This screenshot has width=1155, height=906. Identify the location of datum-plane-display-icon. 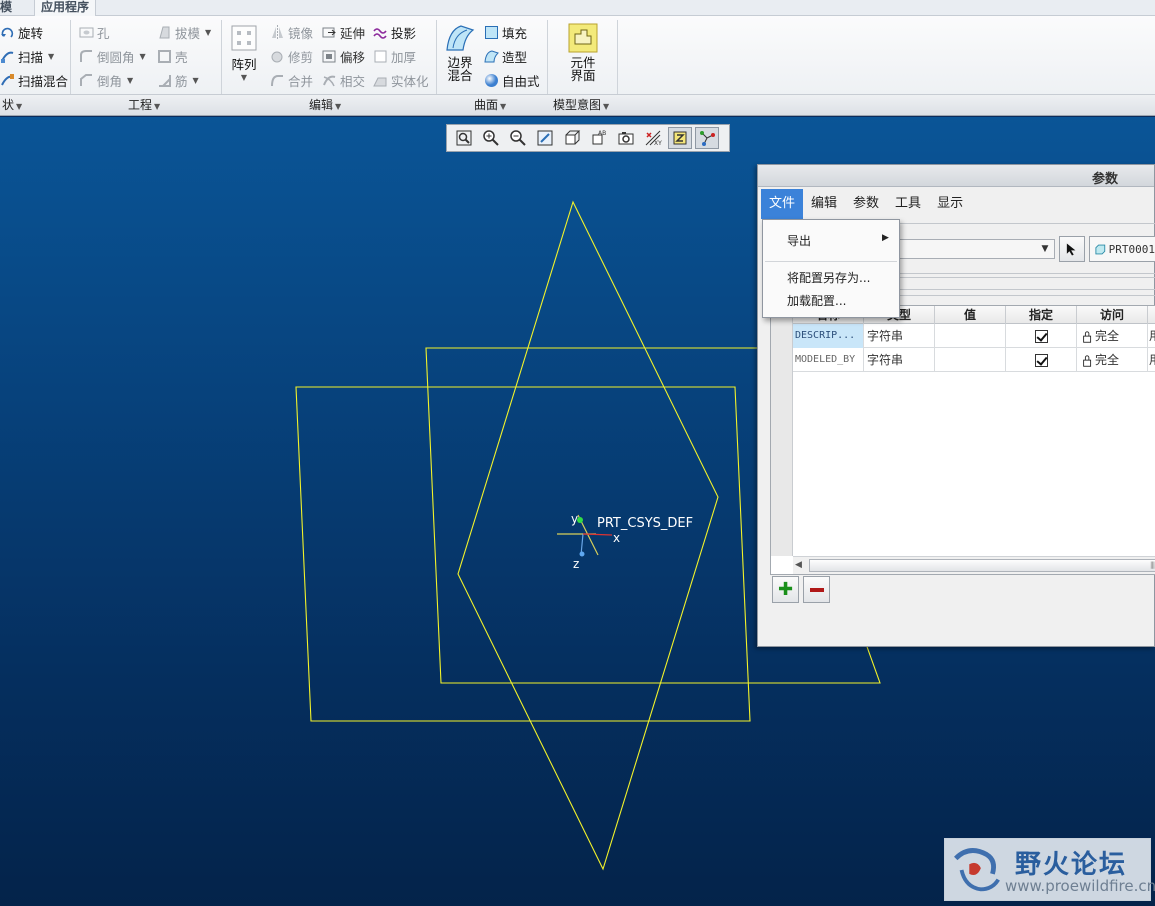
(680, 138).